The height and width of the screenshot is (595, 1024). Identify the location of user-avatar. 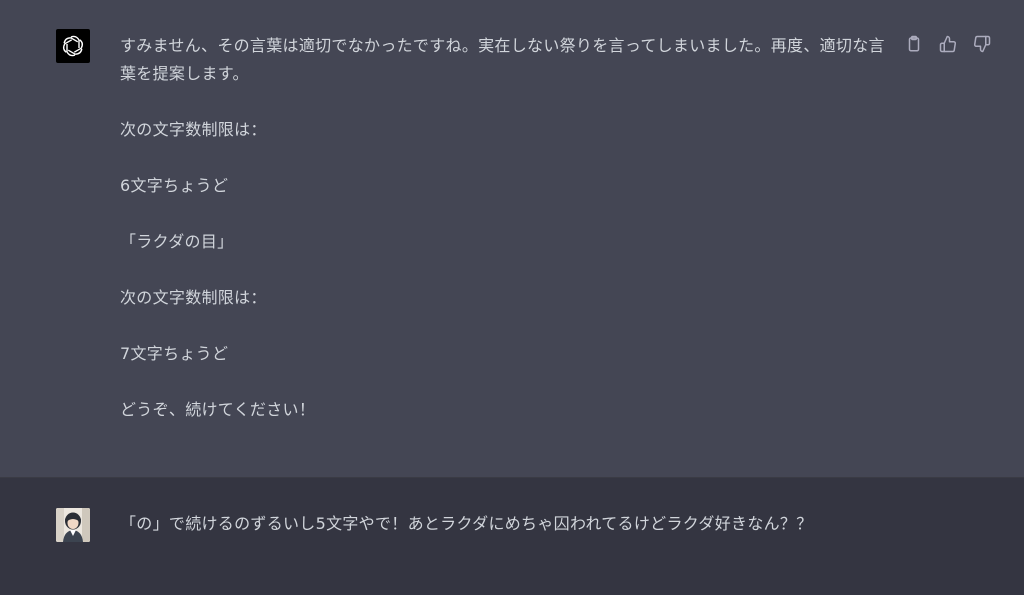
(73, 525).